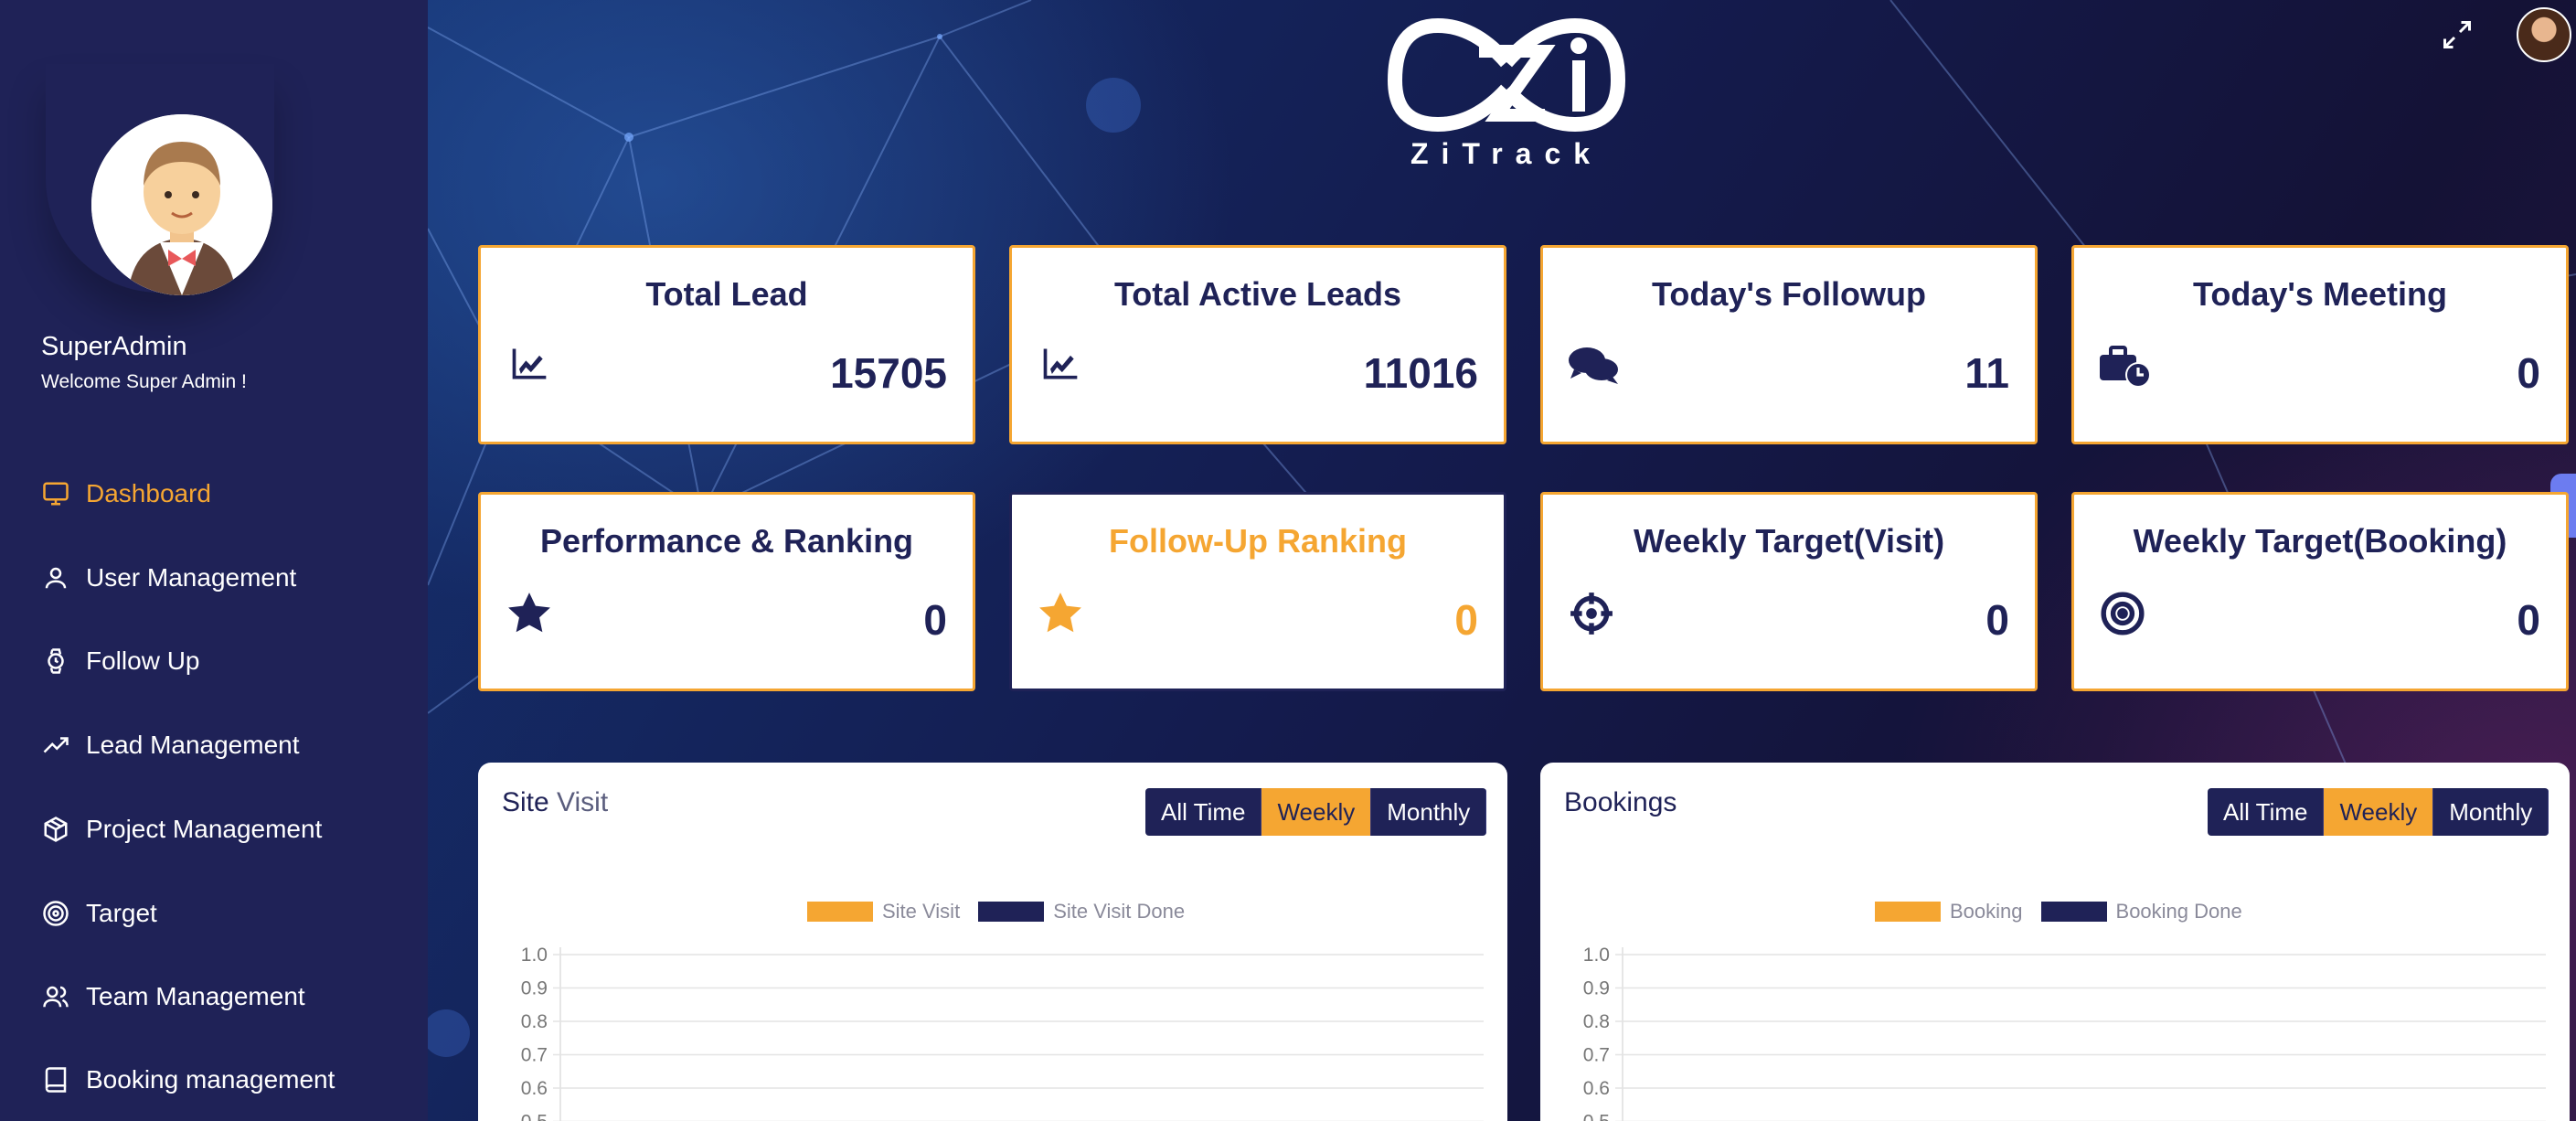 This screenshot has width=2576, height=1121. Describe the element at coordinates (1257, 344) in the screenshot. I see `stat-card-total-active-leads: Total Active Leads 11016` at that location.